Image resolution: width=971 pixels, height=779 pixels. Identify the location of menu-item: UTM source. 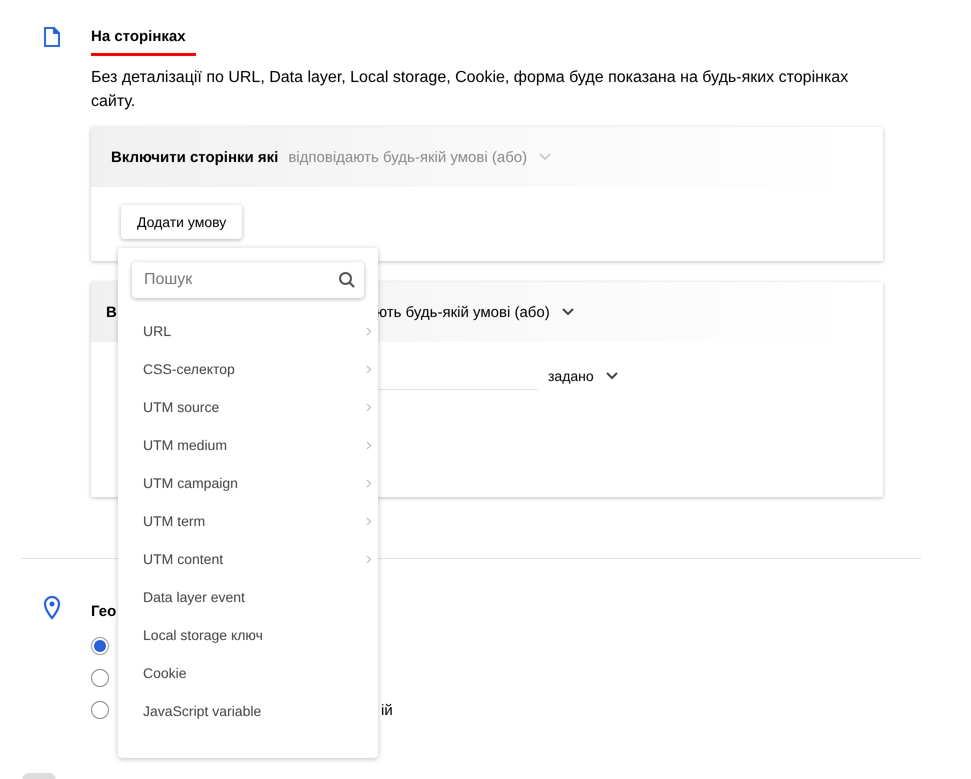
(252, 407).